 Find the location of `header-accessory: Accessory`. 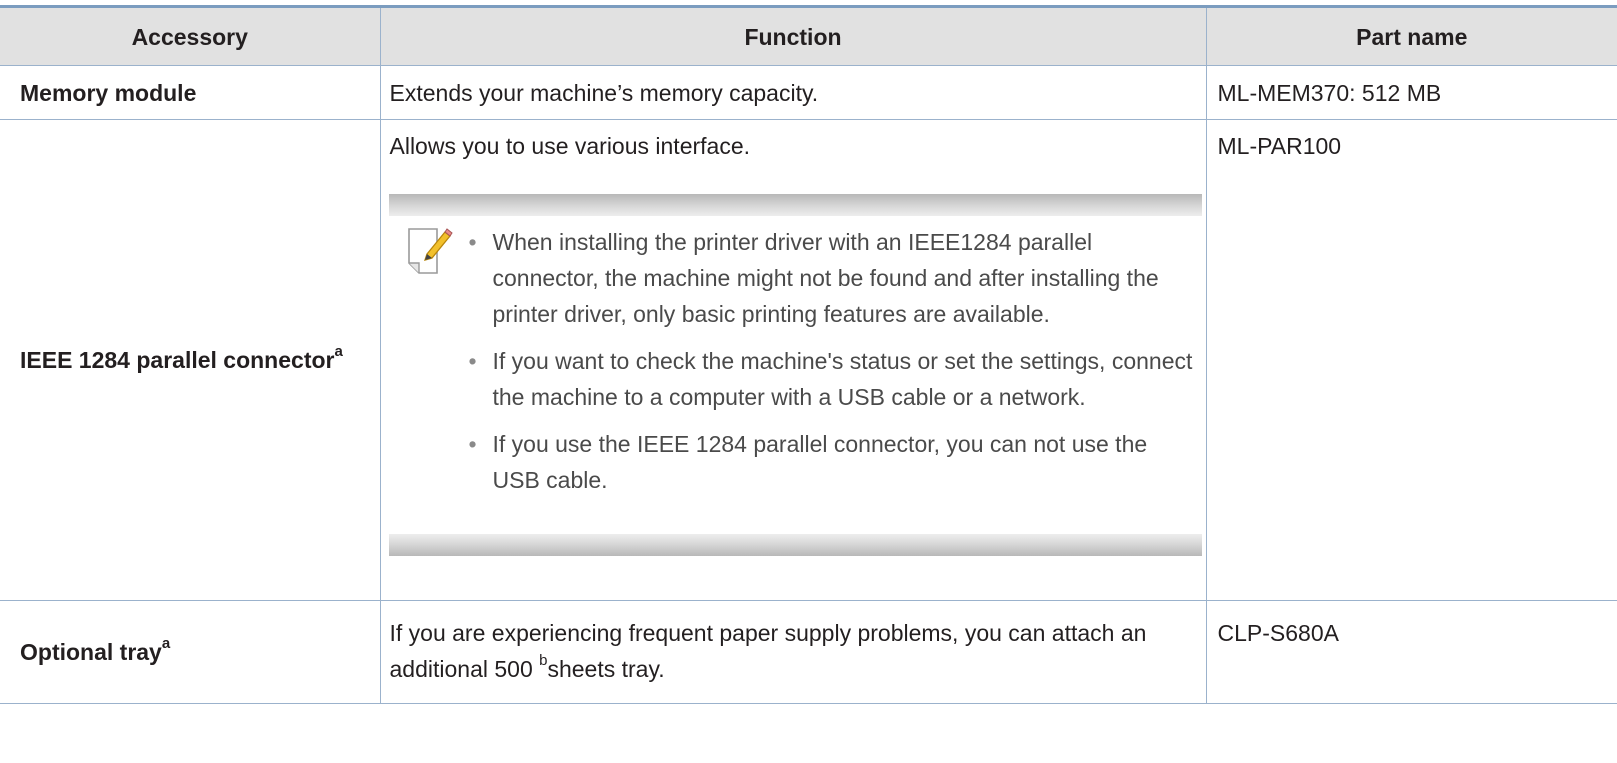

header-accessory: Accessory is located at coordinates (190, 37).